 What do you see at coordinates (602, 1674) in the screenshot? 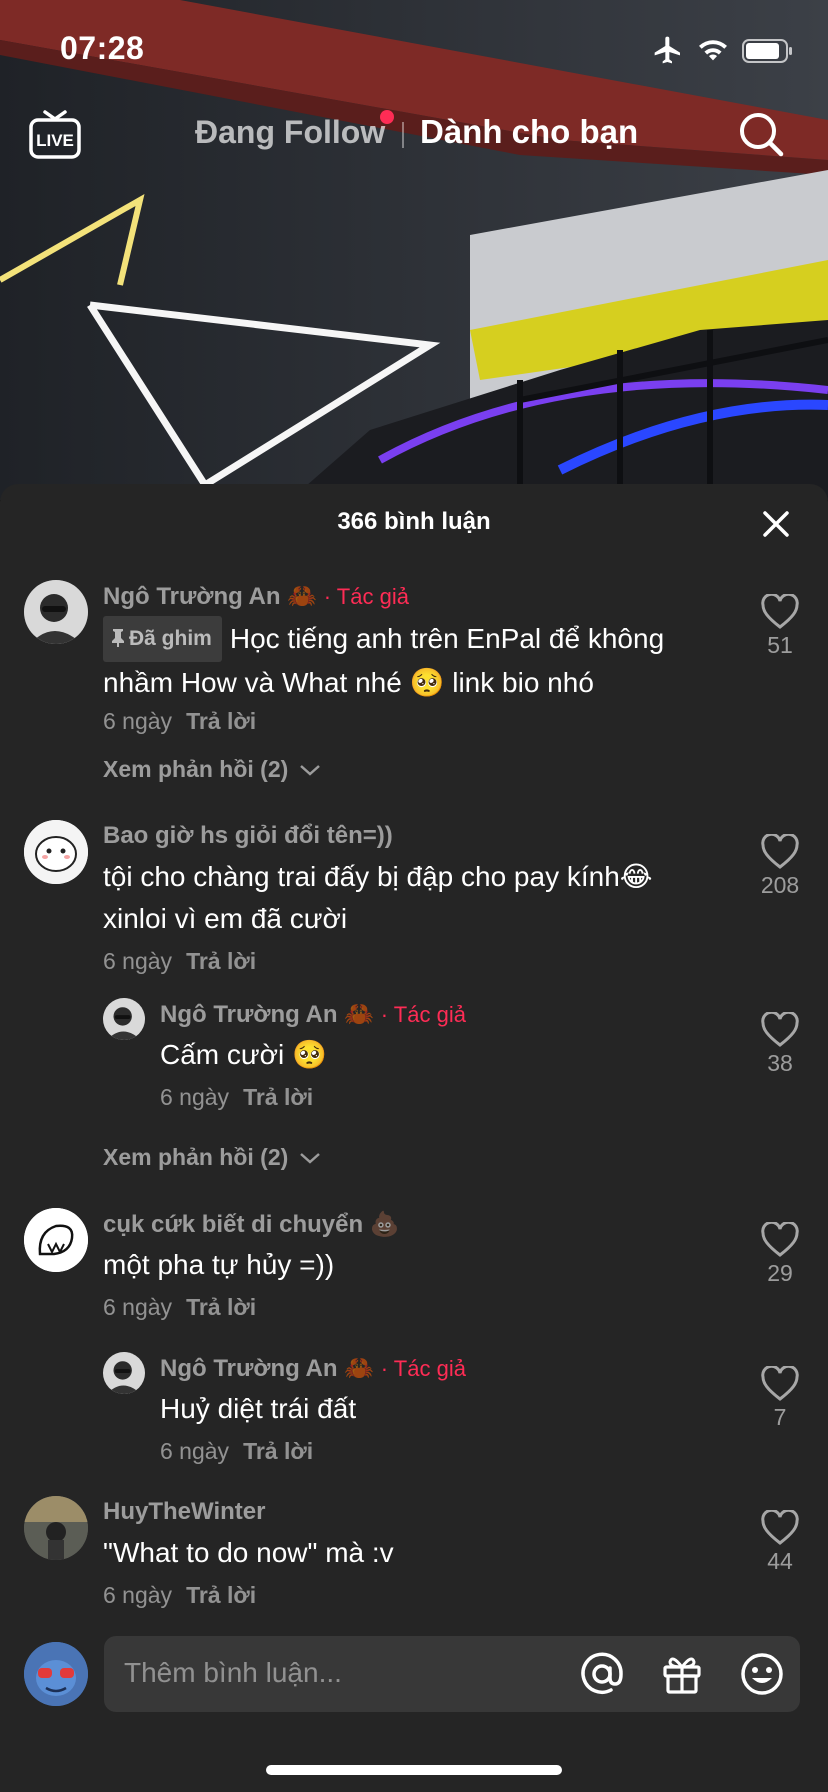
I see `at-icon` at bounding box center [602, 1674].